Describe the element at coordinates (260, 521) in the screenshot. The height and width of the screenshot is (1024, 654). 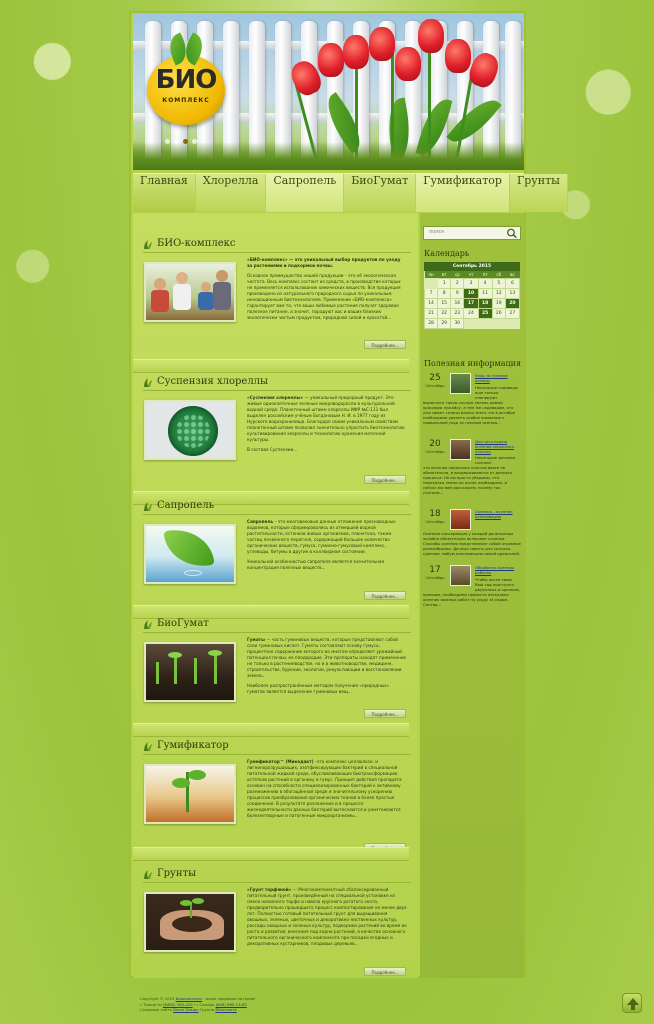
I see `section-lead: Сапропель` at that location.